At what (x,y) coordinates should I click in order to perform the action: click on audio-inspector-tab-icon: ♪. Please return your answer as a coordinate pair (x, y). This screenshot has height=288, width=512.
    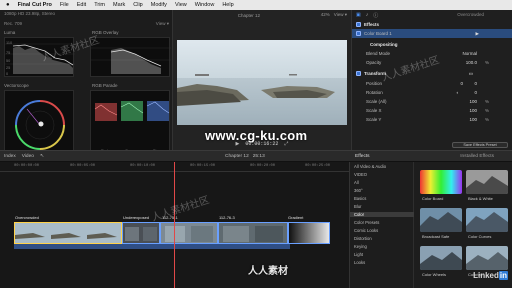
    Looking at the image, I should click on (367, 15).